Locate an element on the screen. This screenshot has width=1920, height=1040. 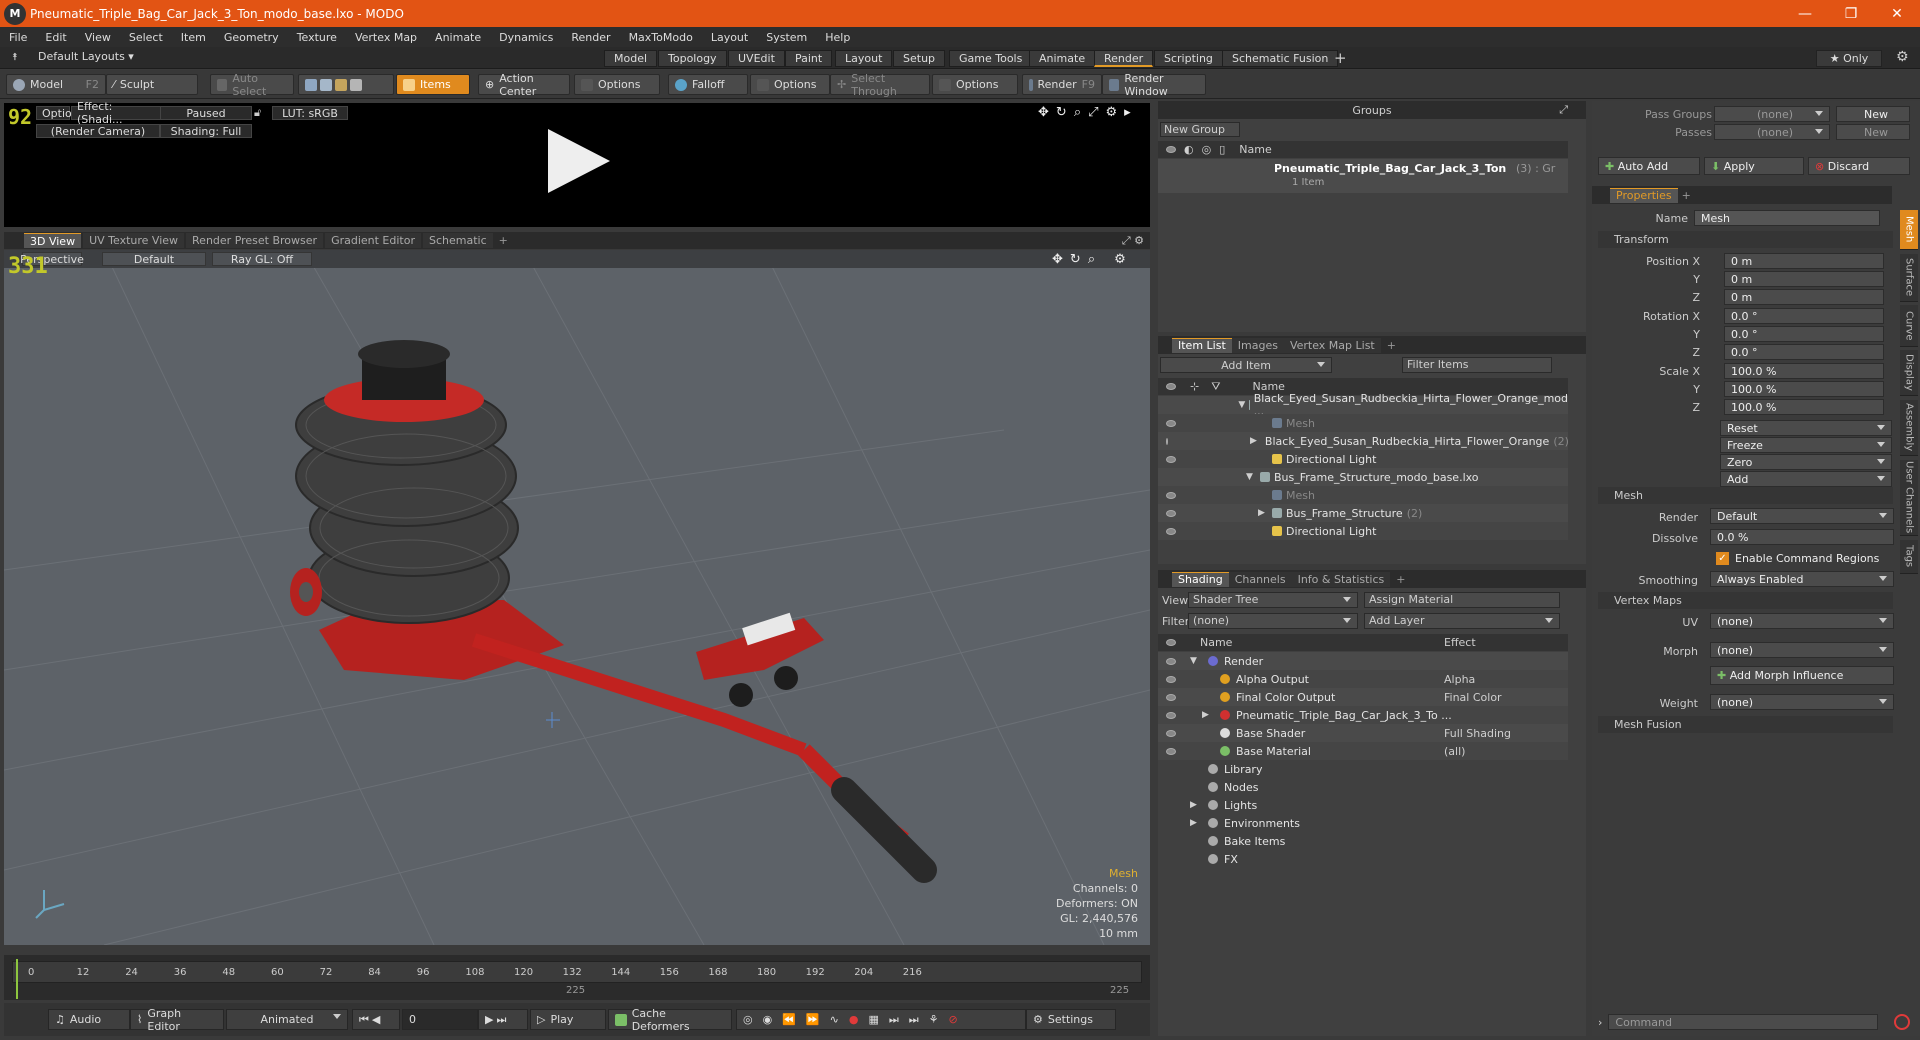
preview-lut: LUT: sRGB is located at coordinates (310, 113).